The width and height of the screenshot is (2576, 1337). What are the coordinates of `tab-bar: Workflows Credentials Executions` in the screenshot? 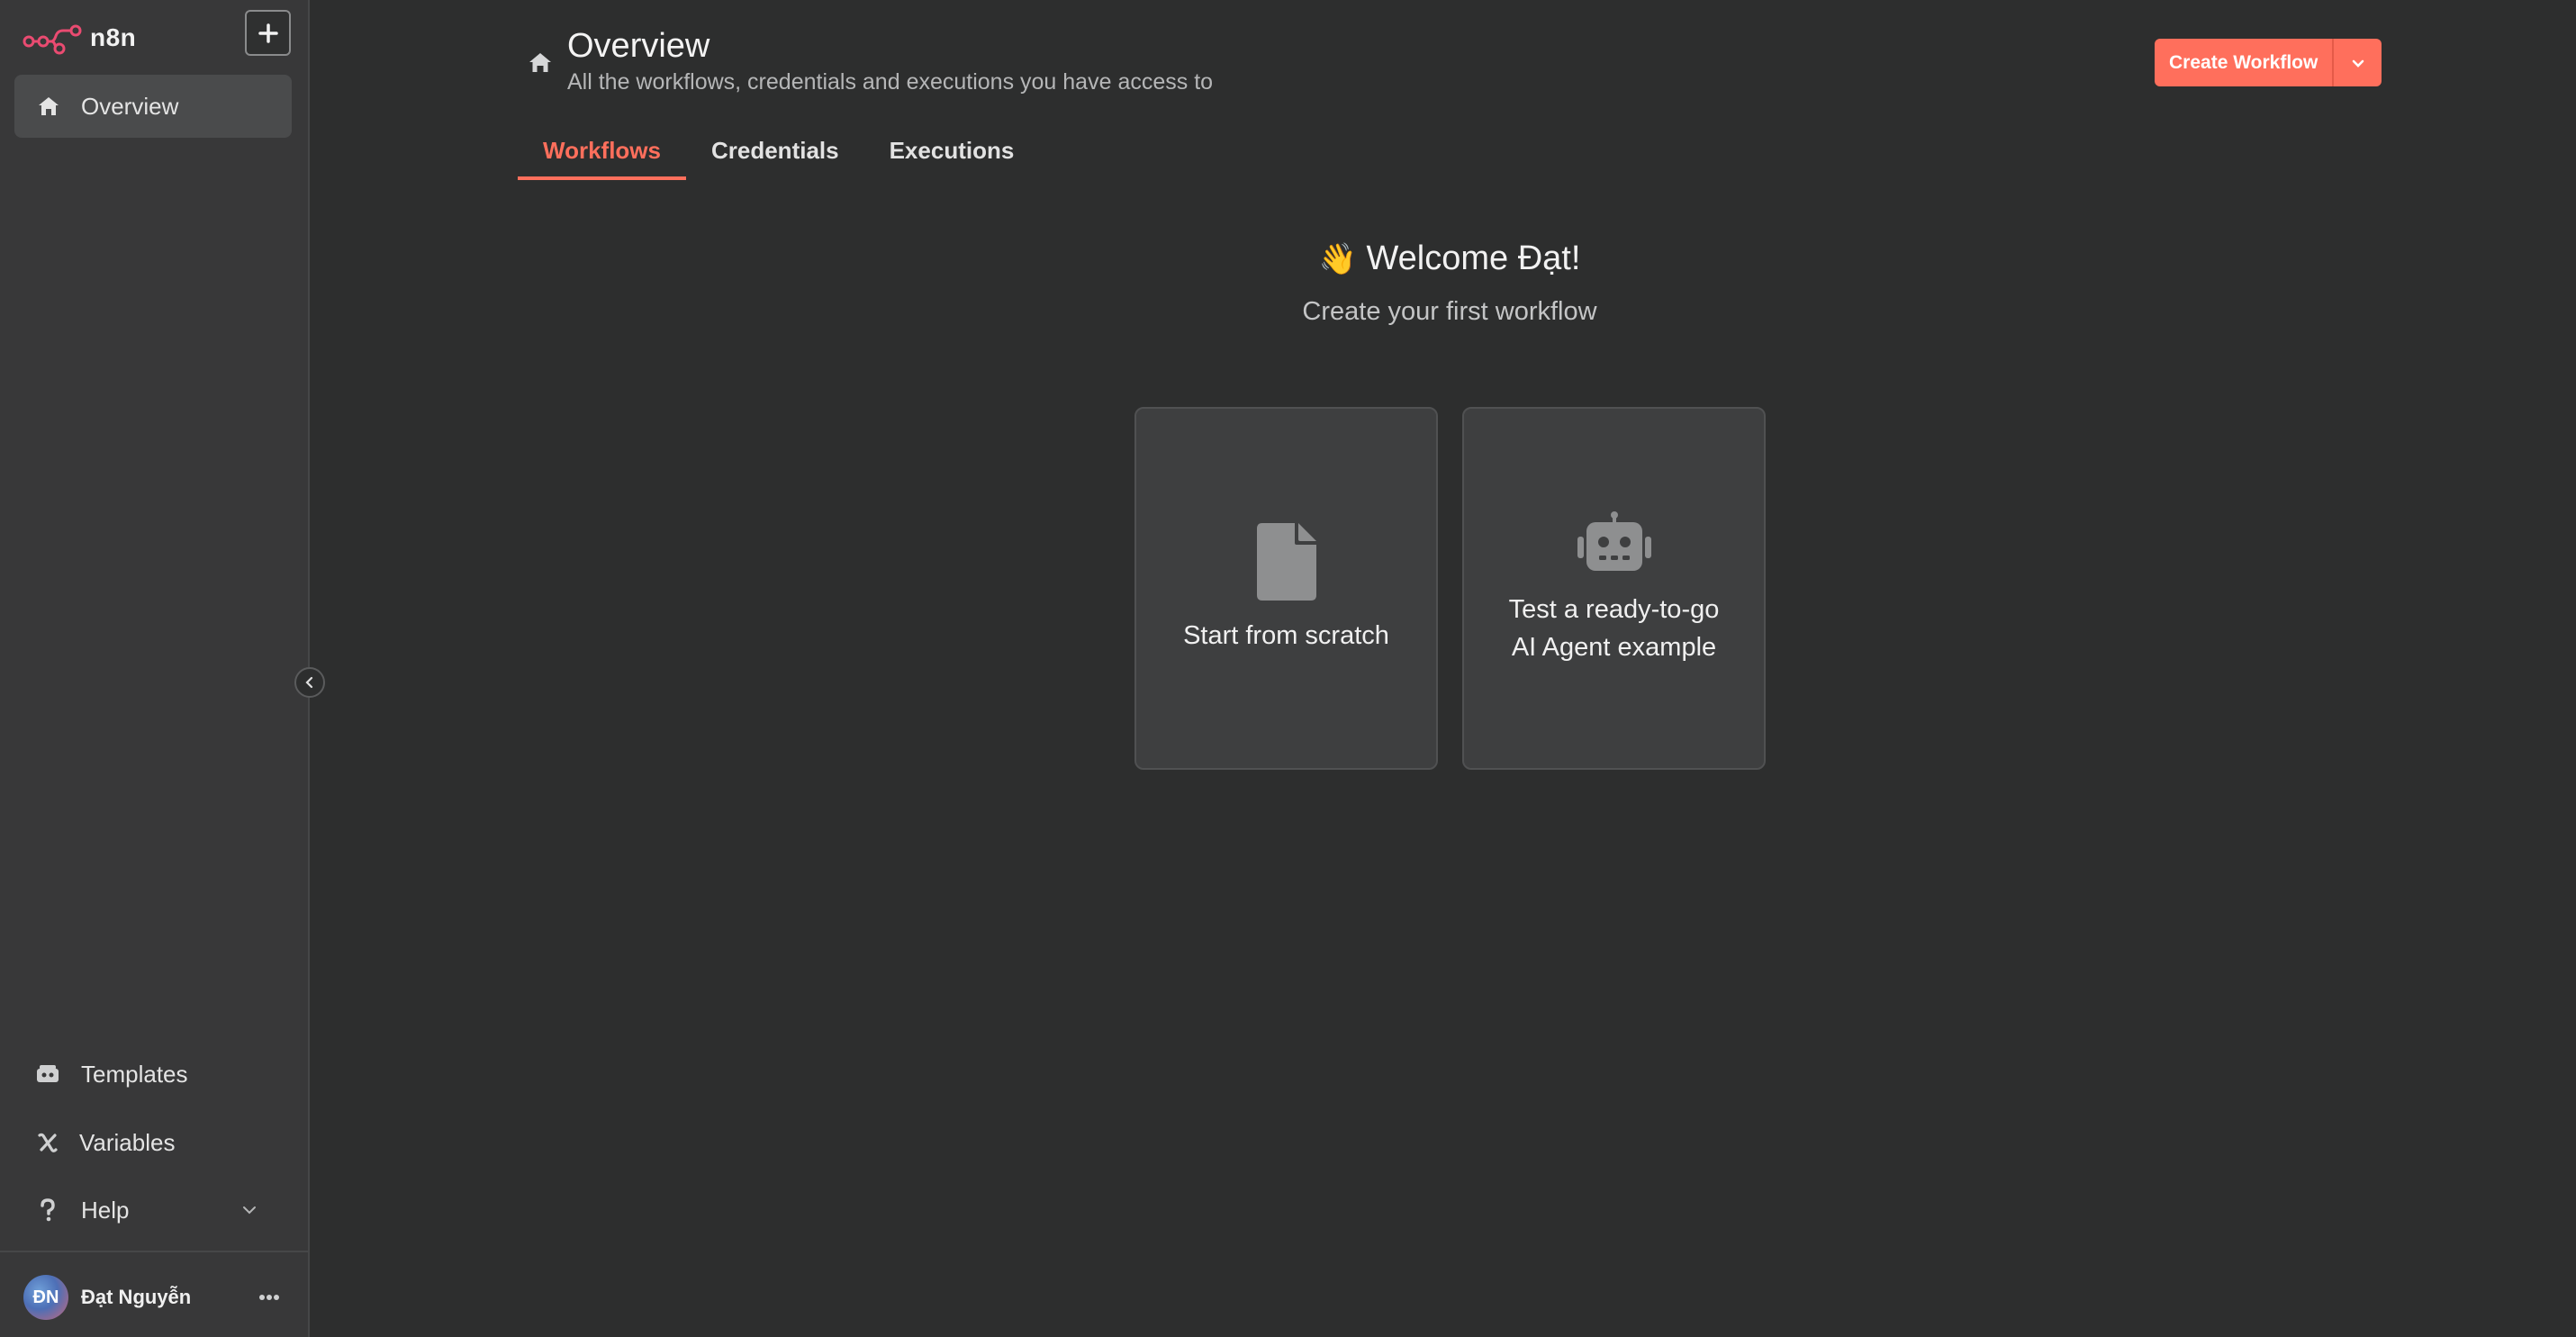 It's located at (778, 156).